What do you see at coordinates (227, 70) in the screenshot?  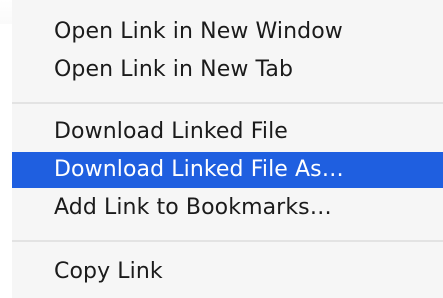 I see `menu-item-open-link-new-tab: Open Link in New Tab` at bounding box center [227, 70].